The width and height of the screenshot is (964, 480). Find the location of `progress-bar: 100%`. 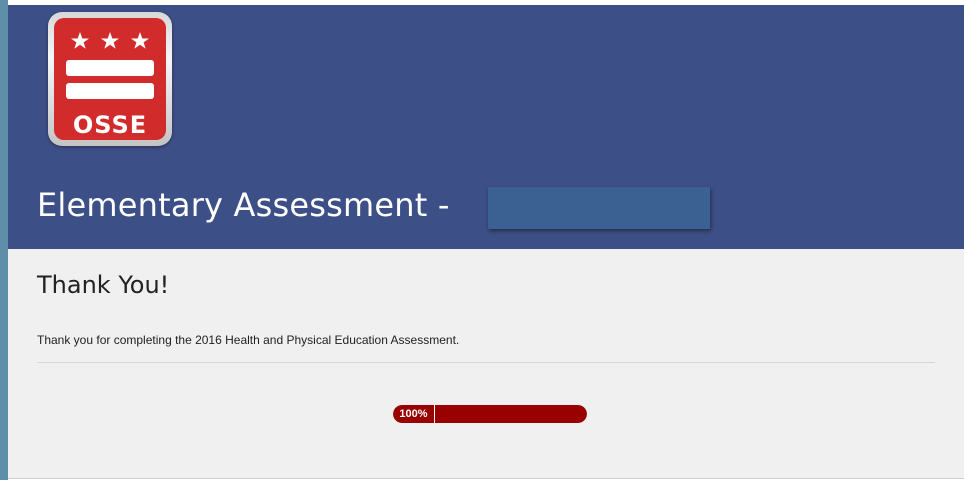

progress-bar: 100% is located at coordinates (490, 414).